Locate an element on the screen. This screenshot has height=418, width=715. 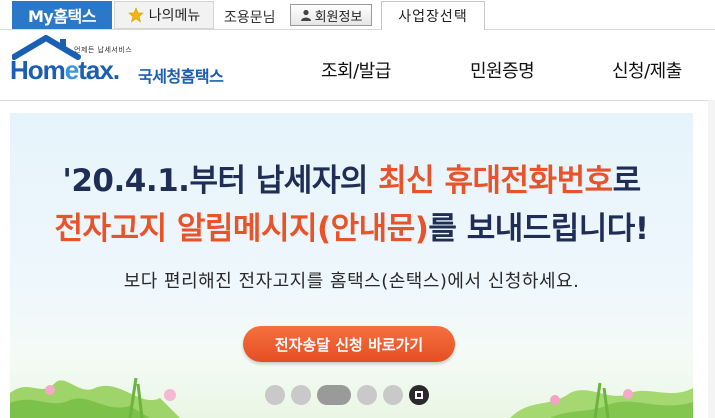
banner-headline-1: '20.4.1.부터 납세자의 최신 휴대전화번호로 is located at coordinates (351, 177).